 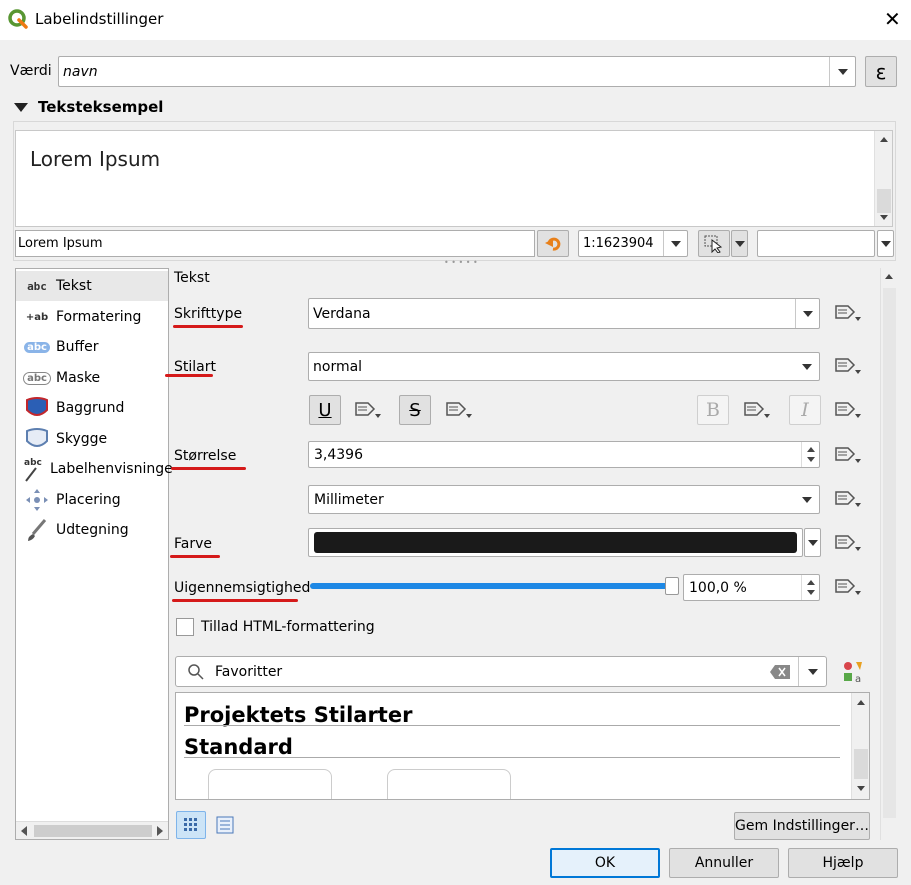 What do you see at coordinates (21, 107) in the screenshot?
I see `collapse-triangle-icon` at bounding box center [21, 107].